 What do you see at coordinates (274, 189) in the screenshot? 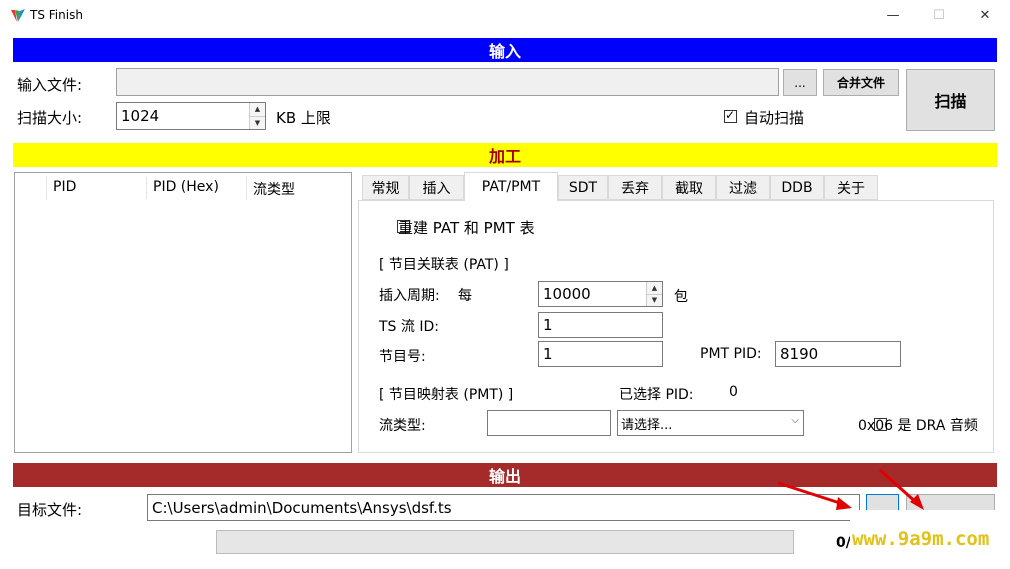
I see `stream-type-column-header: 流类型` at bounding box center [274, 189].